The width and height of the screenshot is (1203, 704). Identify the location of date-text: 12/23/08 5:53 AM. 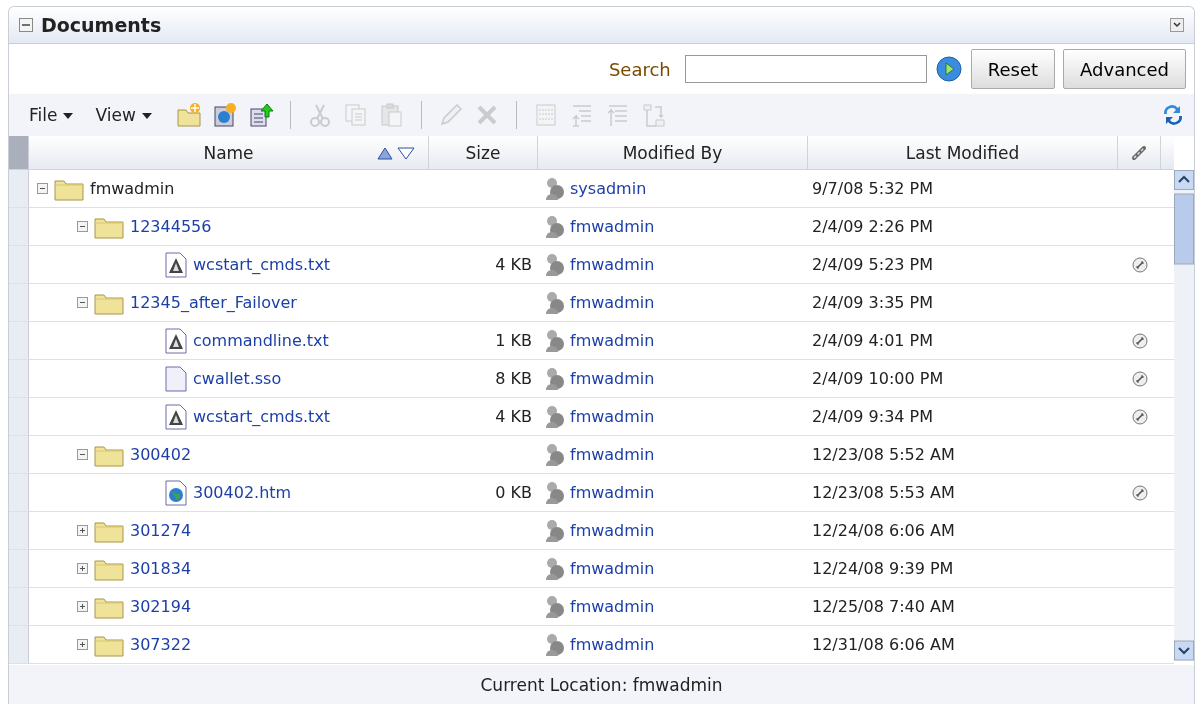
(883, 492).